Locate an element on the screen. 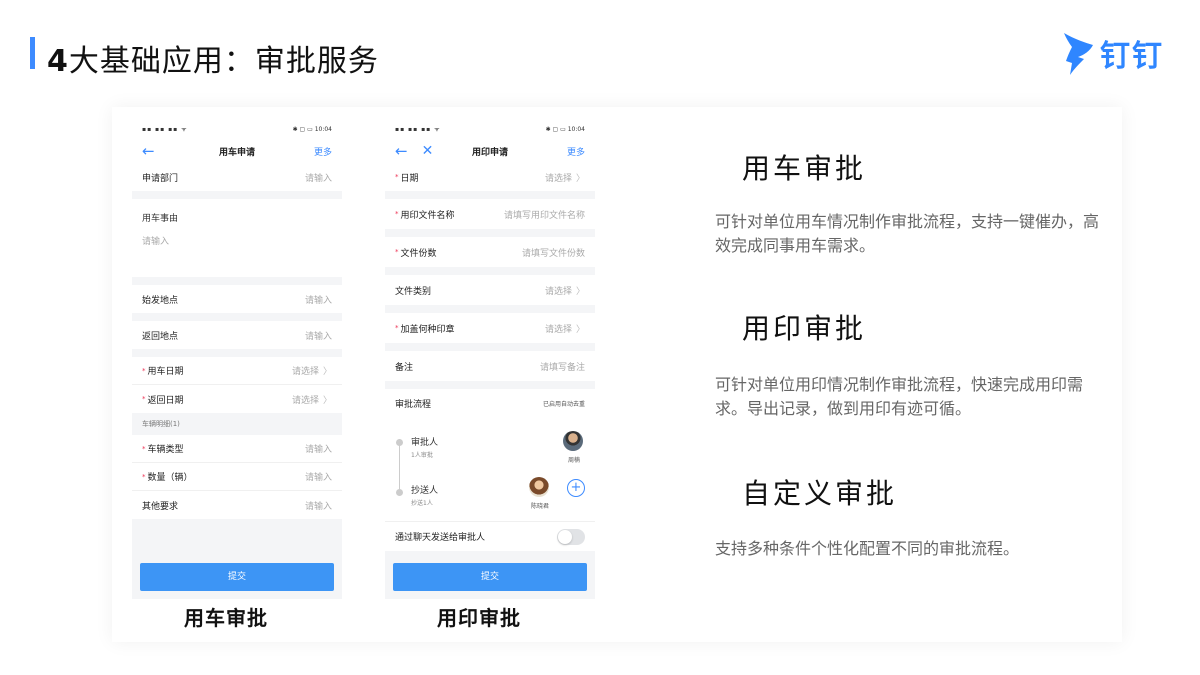 The height and width of the screenshot is (675, 1200). nav-bar: ← 用车申请 更多 is located at coordinates (237, 151).